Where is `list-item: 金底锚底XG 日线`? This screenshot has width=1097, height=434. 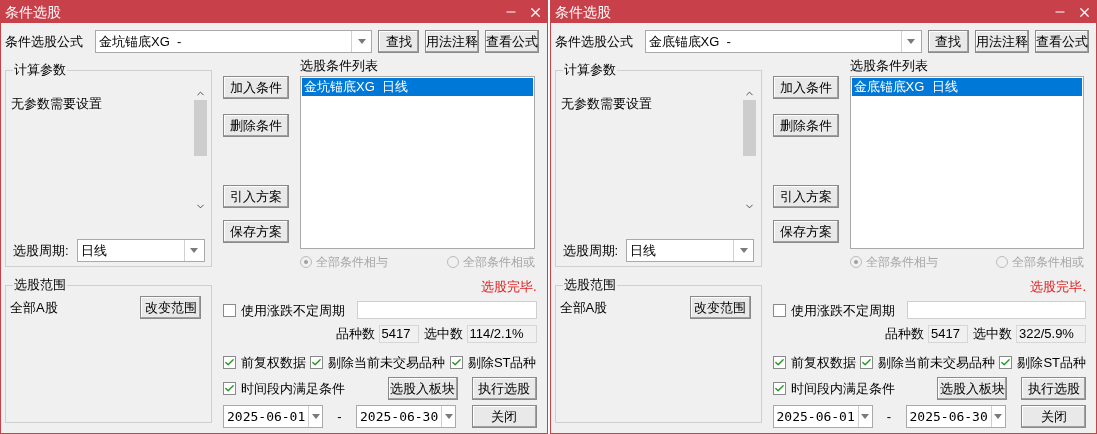
list-item: 金底锚底XG 日线 is located at coordinates (966, 87).